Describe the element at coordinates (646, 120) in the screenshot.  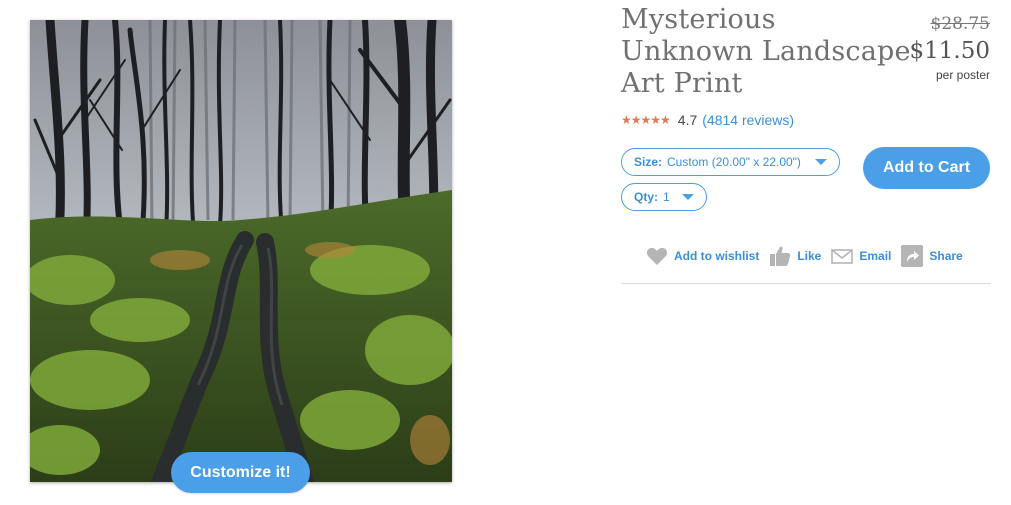
I see `star-rating-icon: ★★★★★` at that location.